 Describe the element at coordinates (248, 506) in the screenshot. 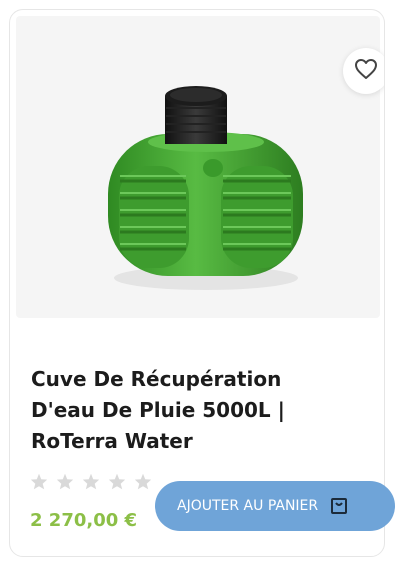

I see `add-to-cart-label: AJOUTER AU PANIER` at that location.